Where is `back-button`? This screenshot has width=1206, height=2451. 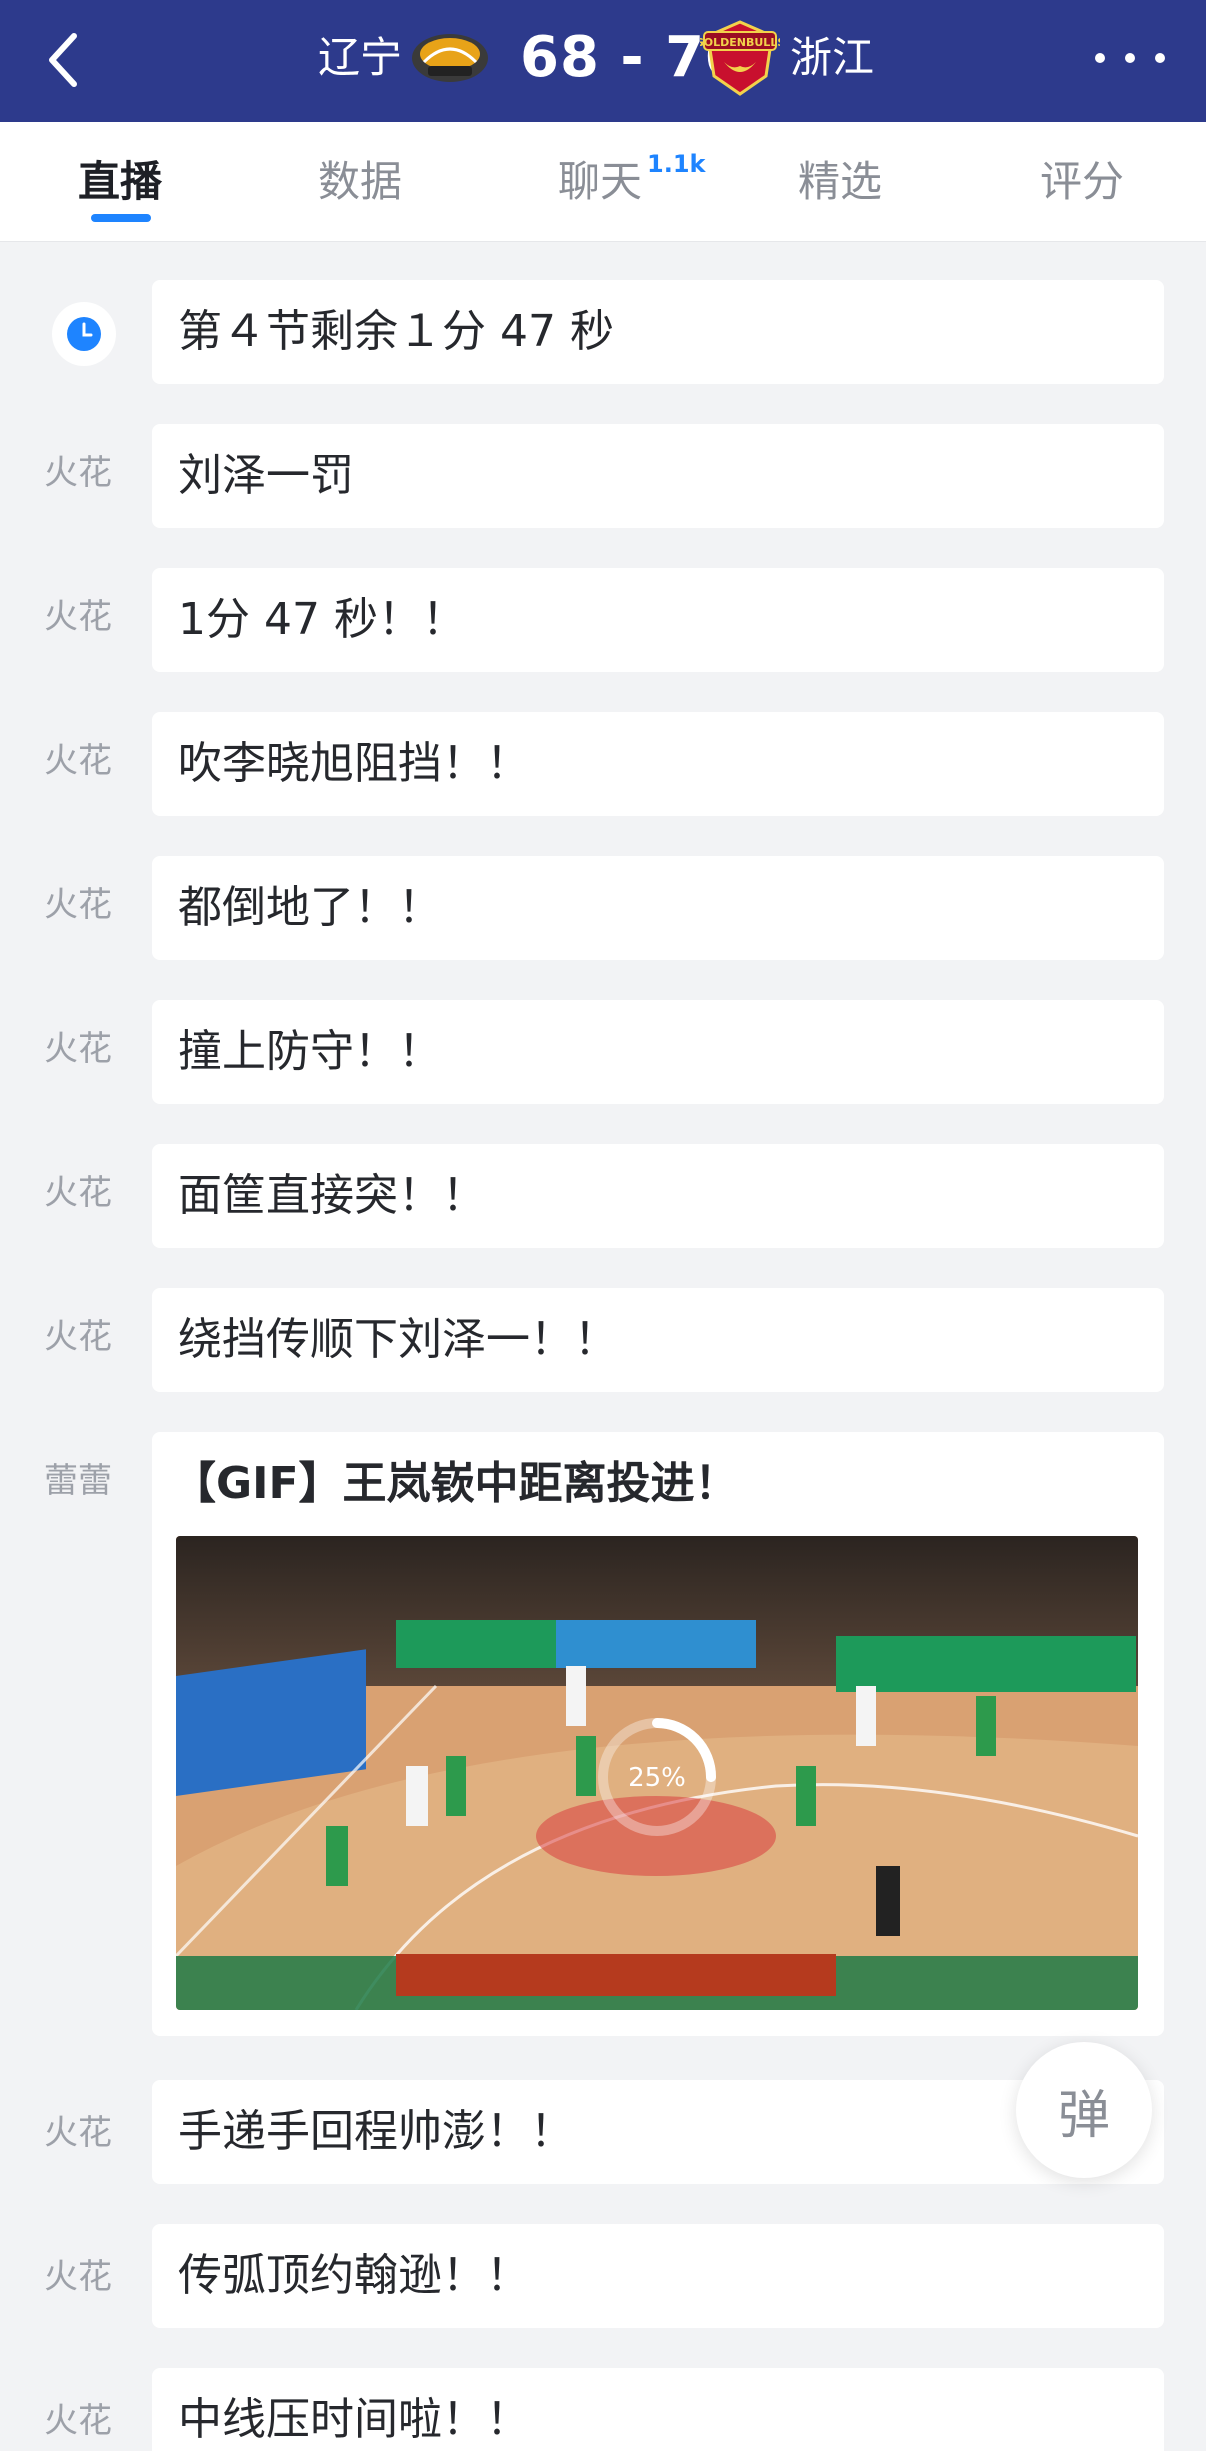
back-button is located at coordinates (64, 60).